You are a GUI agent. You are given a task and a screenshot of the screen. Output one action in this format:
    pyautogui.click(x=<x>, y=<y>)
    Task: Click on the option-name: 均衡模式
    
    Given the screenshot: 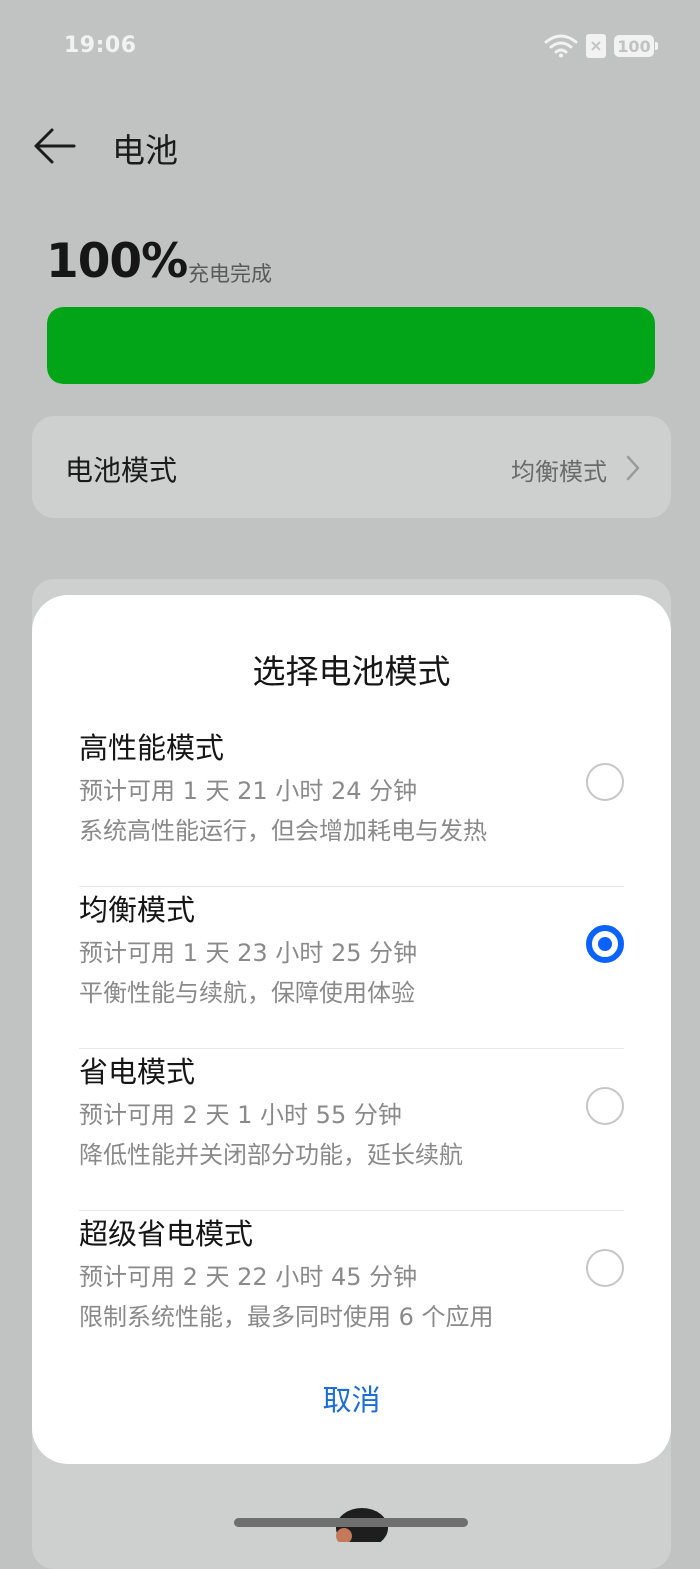 What is the action you would take?
    pyautogui.click(x=137, y=910)
    